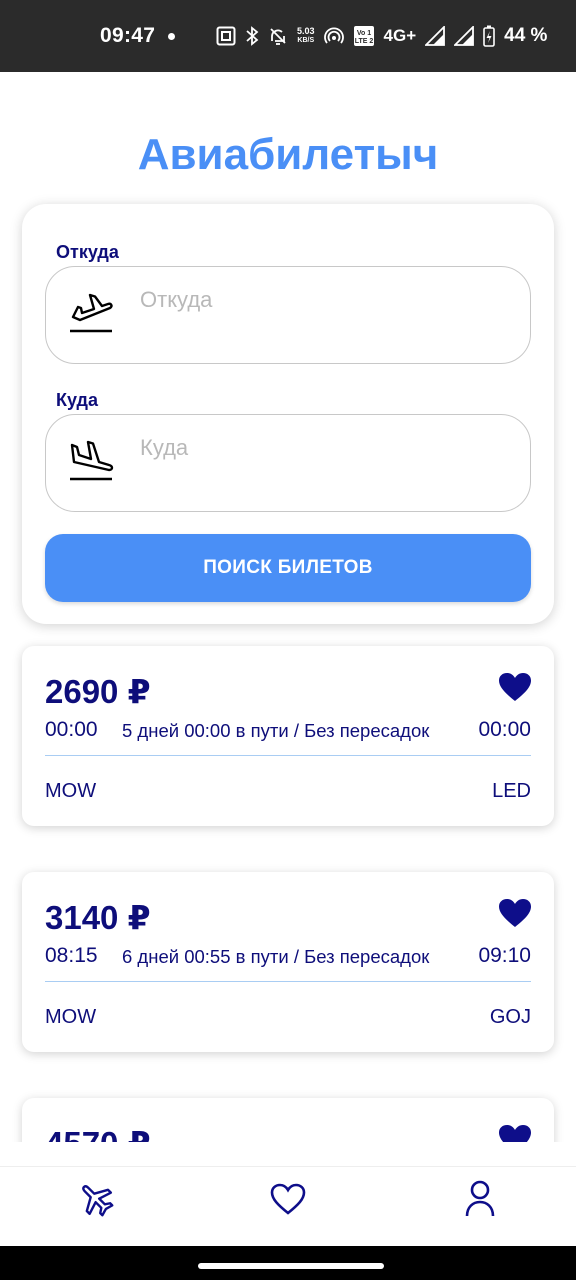 The width and height of the screenshot is (576, 1280). Describe the element at coordinates (504, 729) in the screenshot. I see `arrival-time: 00:00` at that location.